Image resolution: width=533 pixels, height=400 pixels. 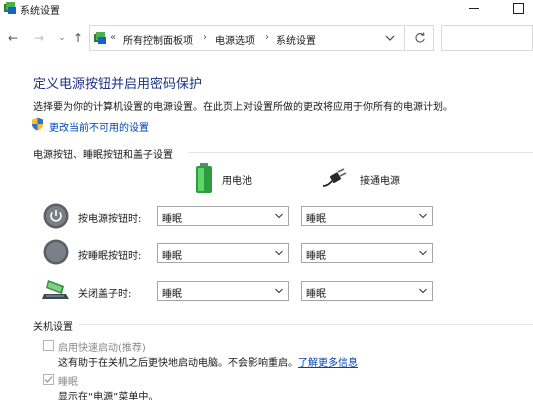 I want to click on breadcrumb-all-items: 所有控制面板项, so click(x=158, y=39).